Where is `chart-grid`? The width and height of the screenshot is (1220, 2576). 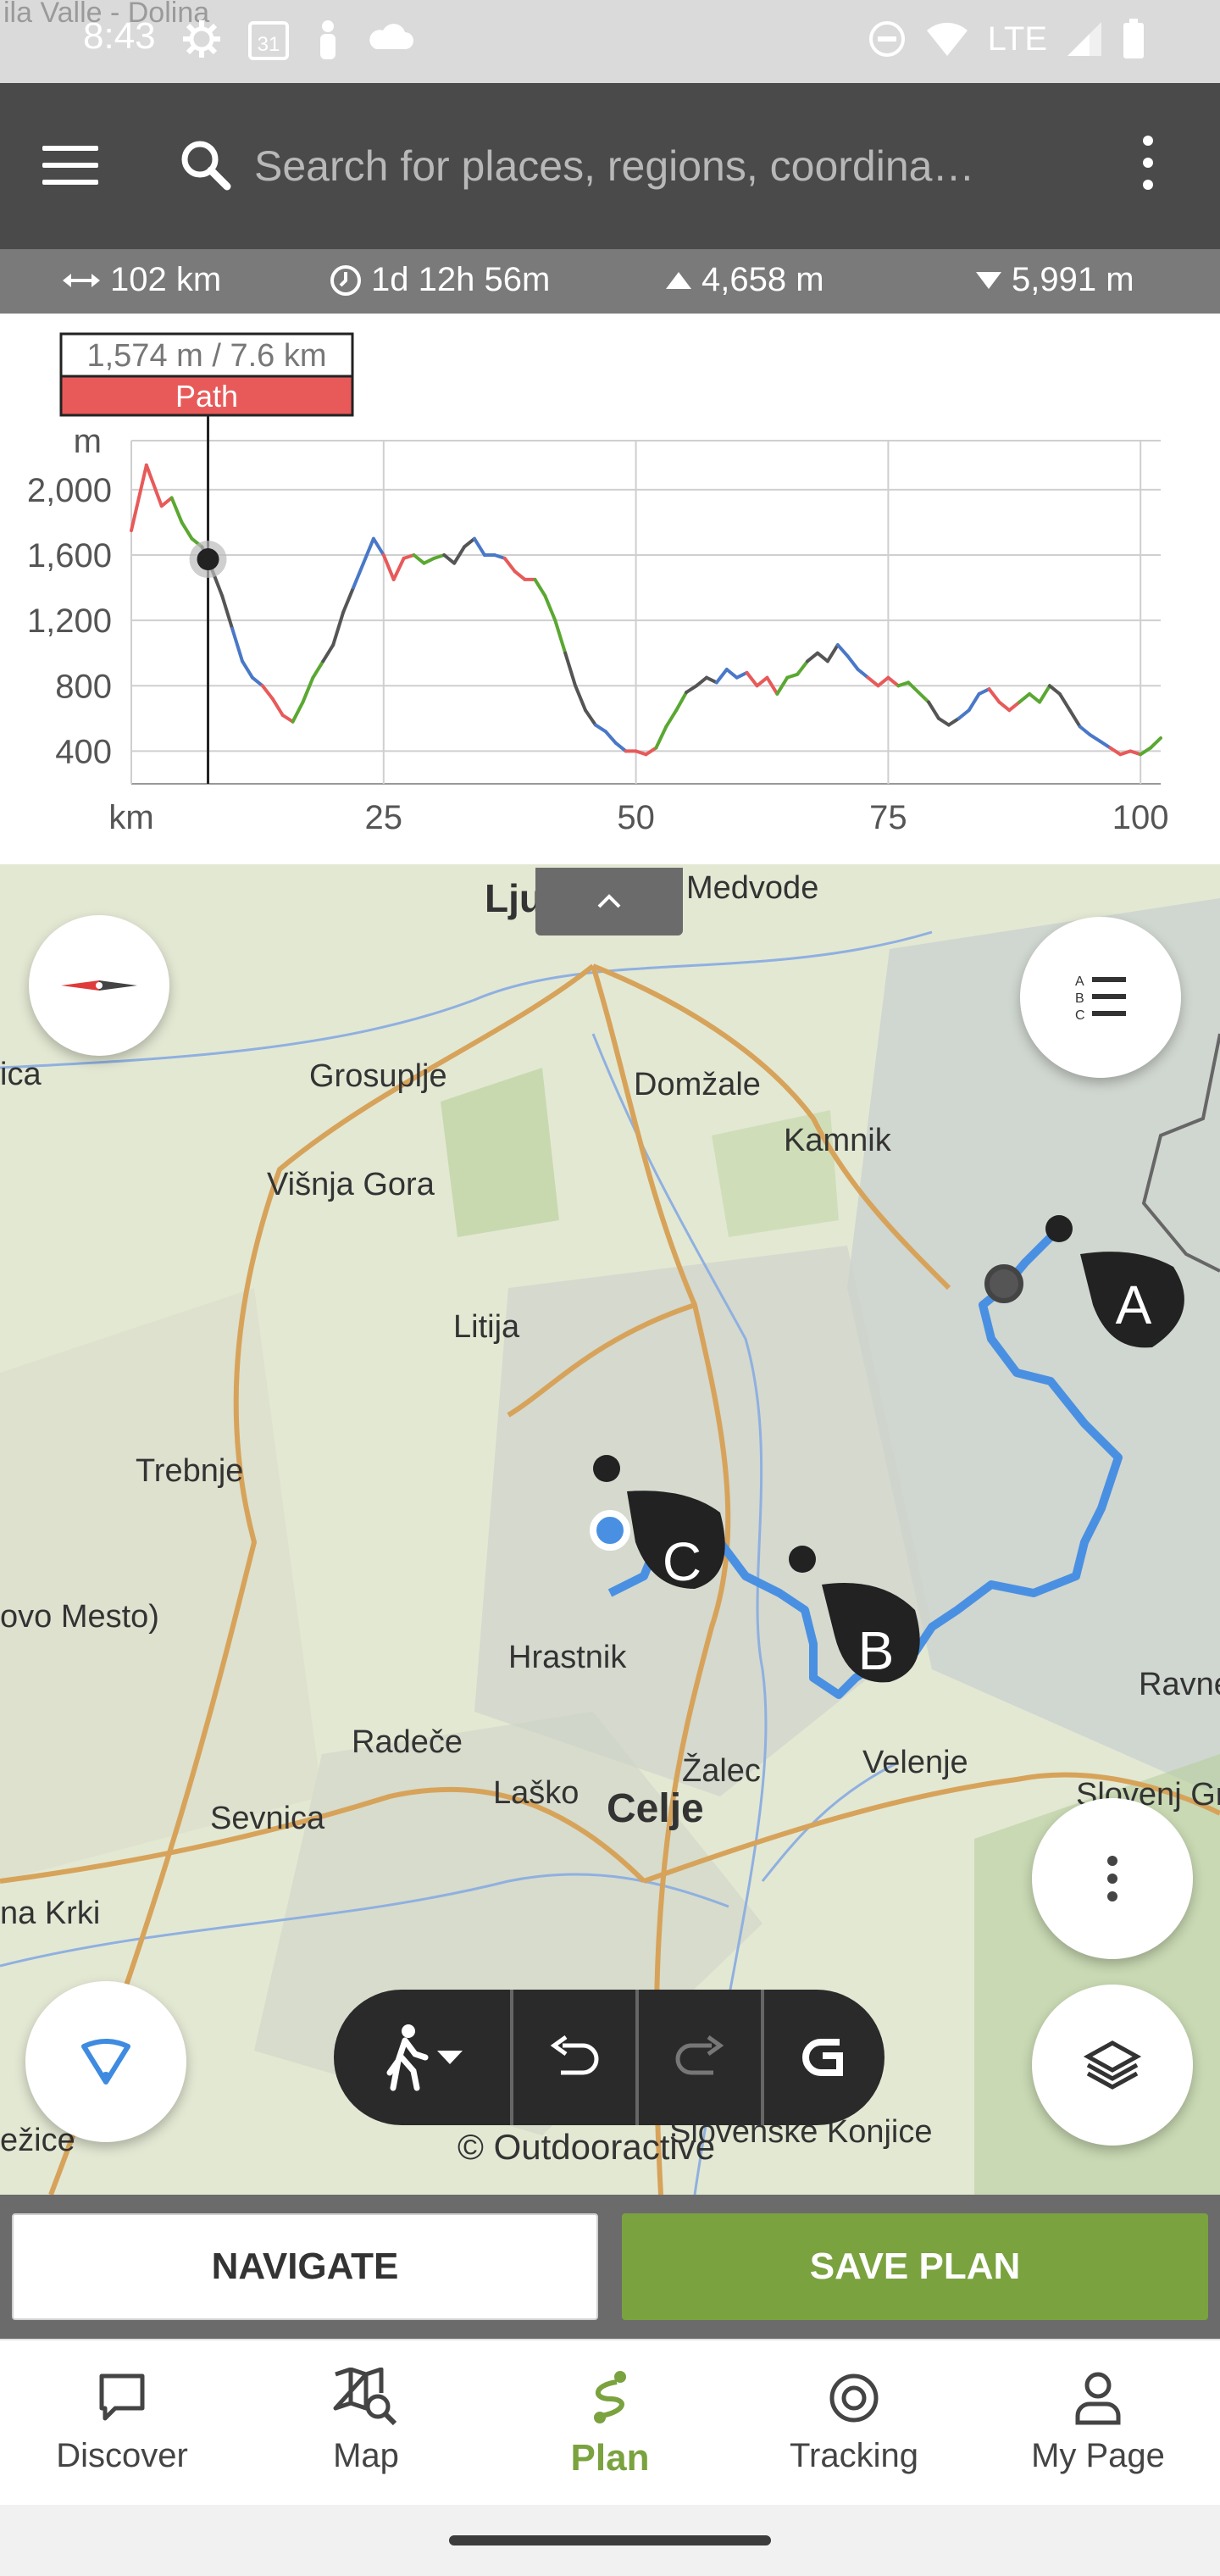
chart-grid is located at coordinates (645, 612).